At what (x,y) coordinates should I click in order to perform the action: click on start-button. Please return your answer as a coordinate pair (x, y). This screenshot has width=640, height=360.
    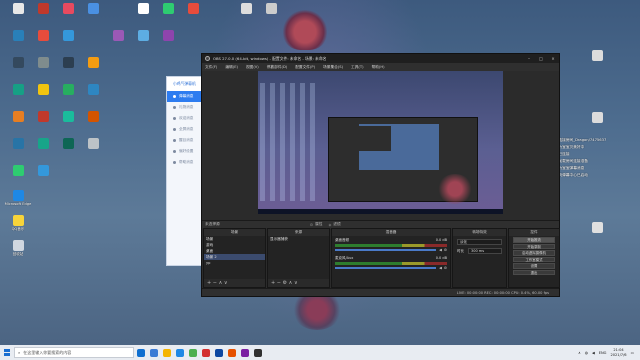
    Looking at the image, I should click on (7, 352).